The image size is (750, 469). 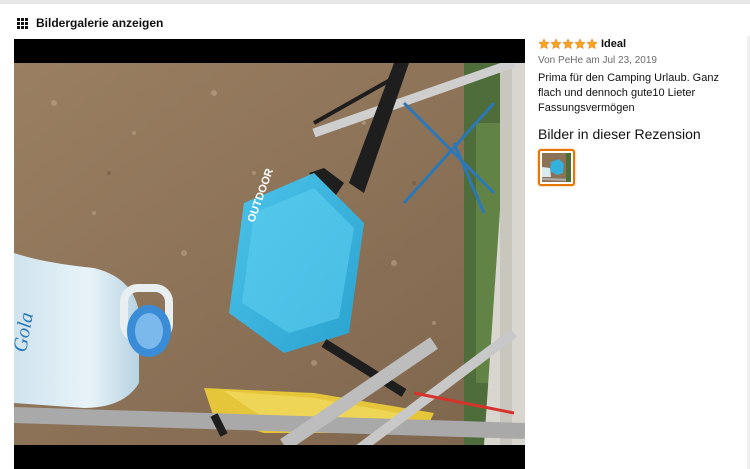 What do you see at coordinates (99, 23) in the screenshot?
I see `gallery-link: Bildergalerie anzeigen` at bounding box center [99, 23].